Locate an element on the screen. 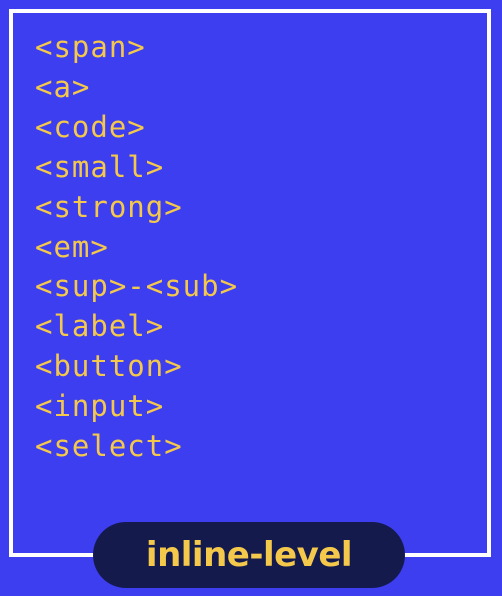 The image size is (502, 596). tag-button: <button> is located at coordinates (109, 366).